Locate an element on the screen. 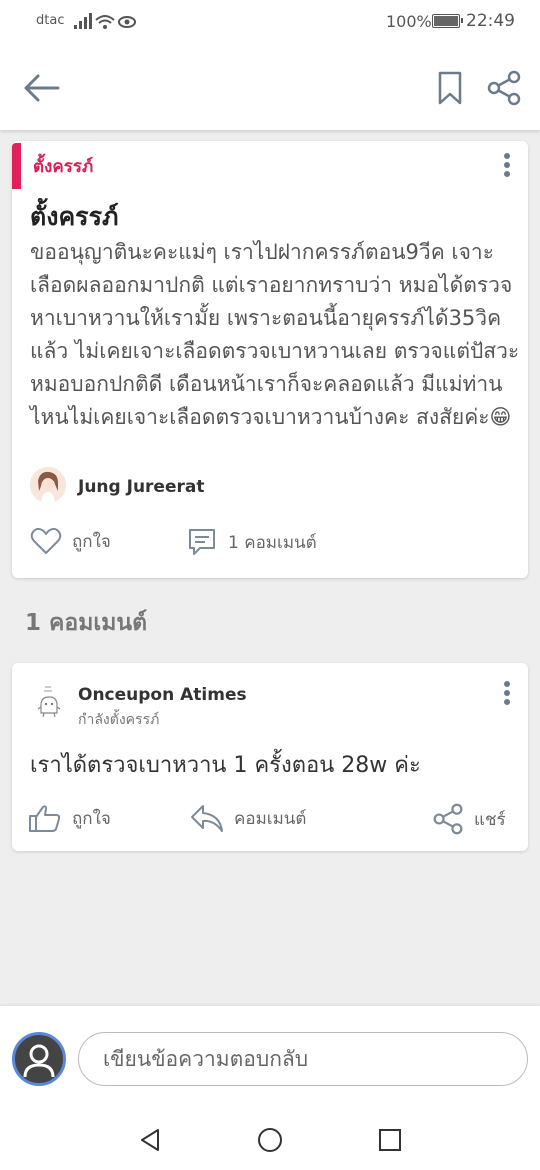  reply-arrow-icon is located at coordinates (207, 818).